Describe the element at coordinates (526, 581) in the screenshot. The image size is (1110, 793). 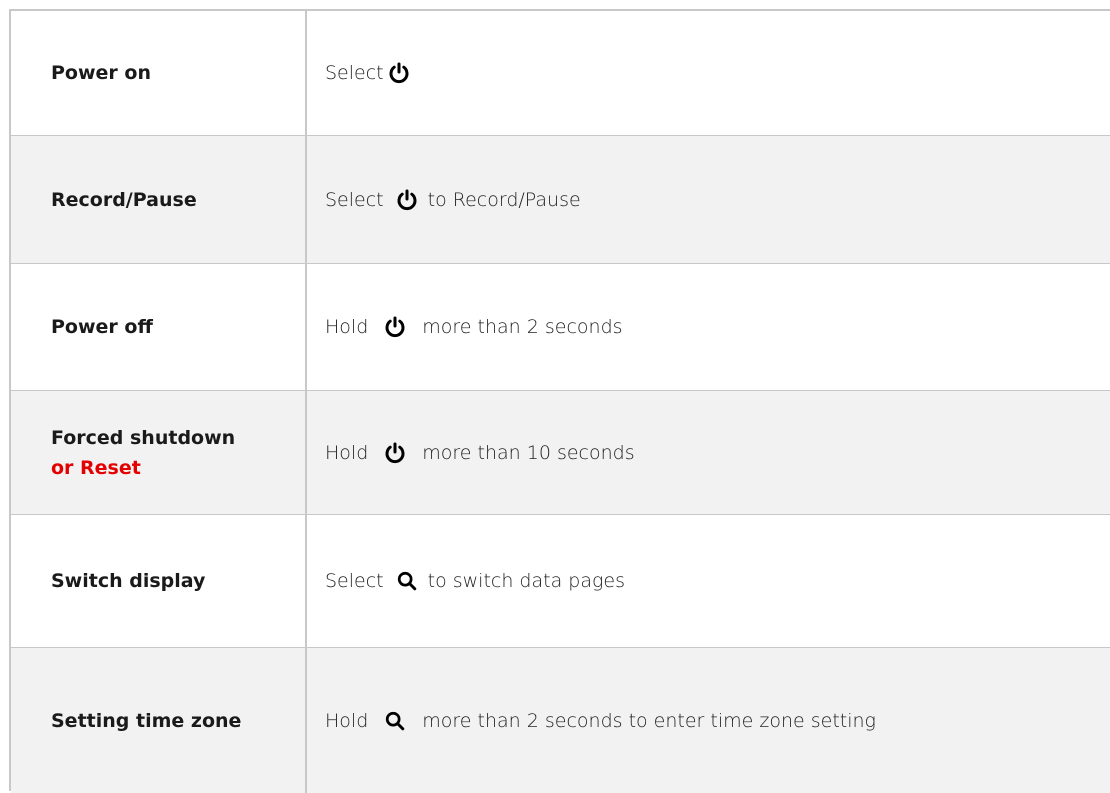
I see `description-suffix: to switch data pages` at that location.